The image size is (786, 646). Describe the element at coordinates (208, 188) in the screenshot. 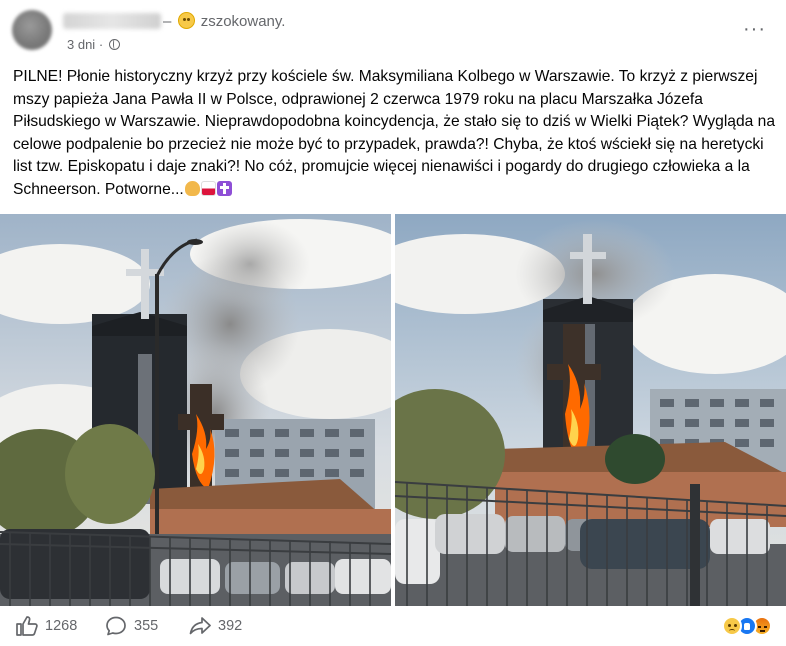

I see `poland-flag-icon` at that location.